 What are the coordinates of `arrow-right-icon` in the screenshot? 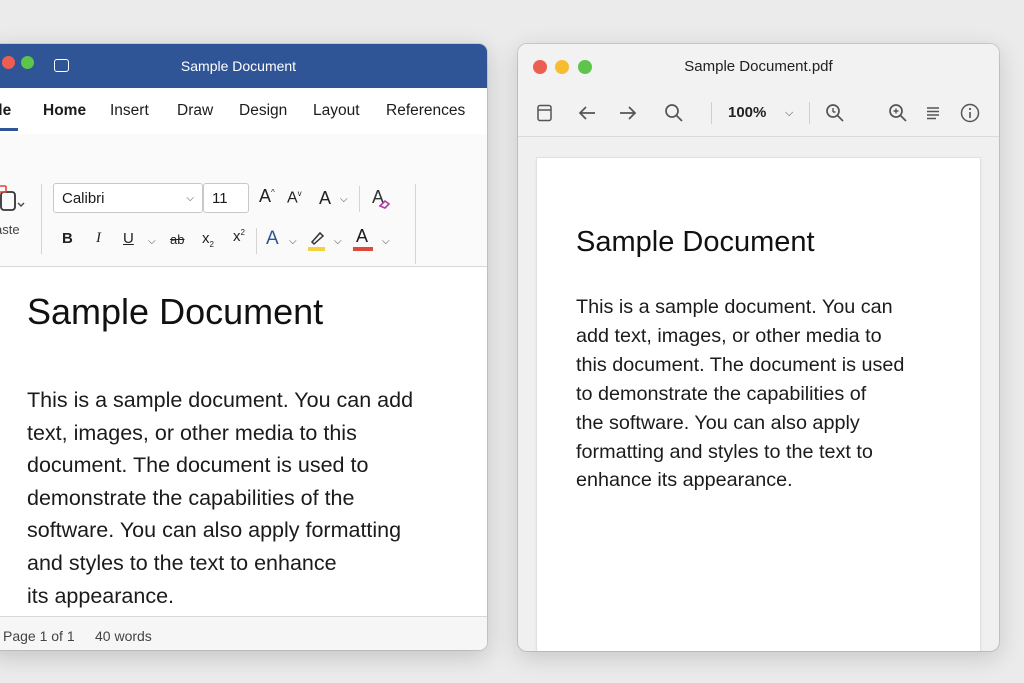 It's located at (628, 113).